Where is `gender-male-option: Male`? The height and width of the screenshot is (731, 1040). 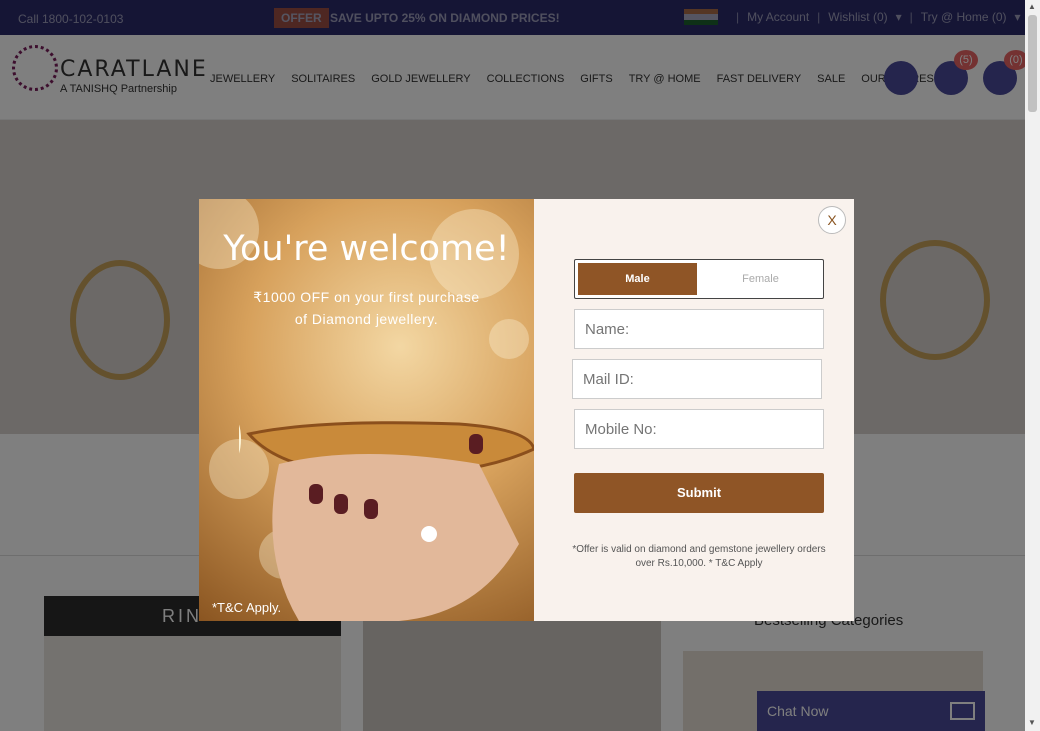 gender-male-option: Male is located at coordinates (637, 279).